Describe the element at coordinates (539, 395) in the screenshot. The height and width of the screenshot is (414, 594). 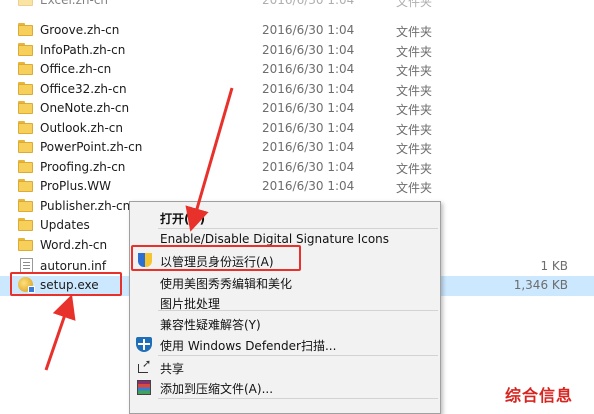
I see `watermark: 综合信息` at that location.